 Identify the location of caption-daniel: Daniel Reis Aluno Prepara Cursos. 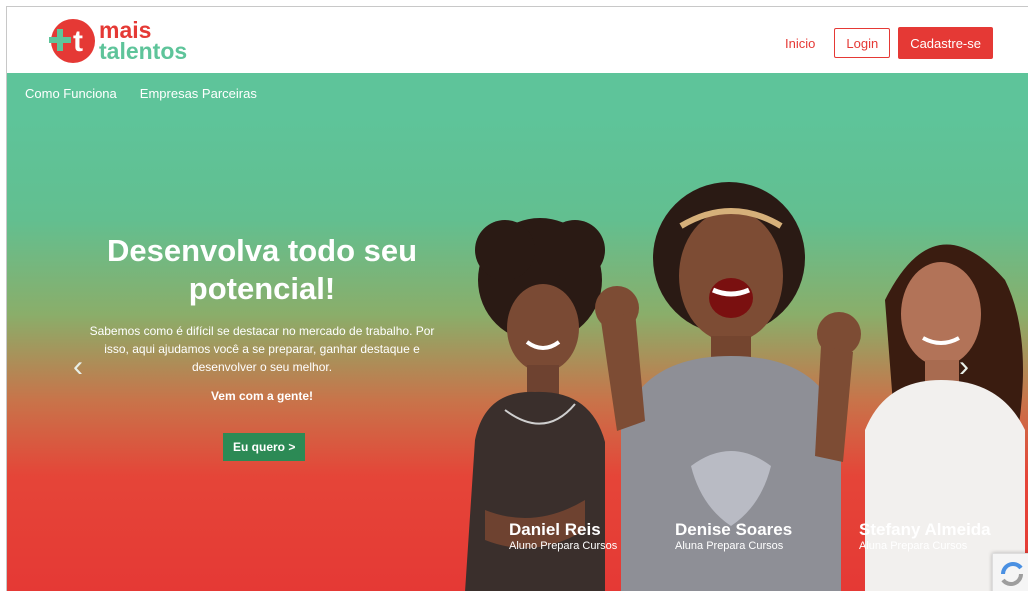
(563, 536).